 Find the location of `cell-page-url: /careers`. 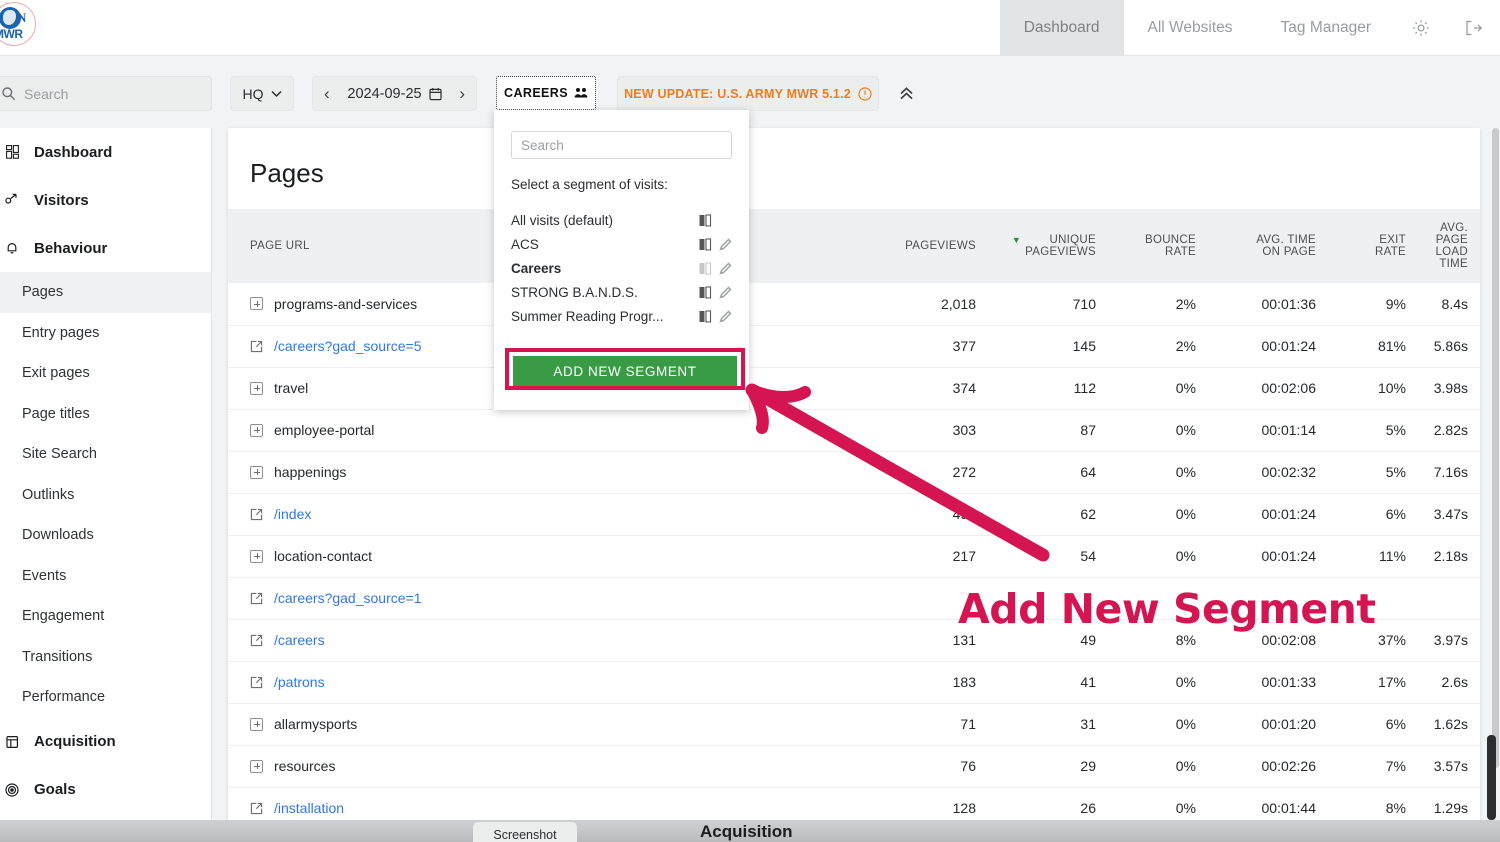

cell-page-url: /careers is located at coordinates (548, 640).